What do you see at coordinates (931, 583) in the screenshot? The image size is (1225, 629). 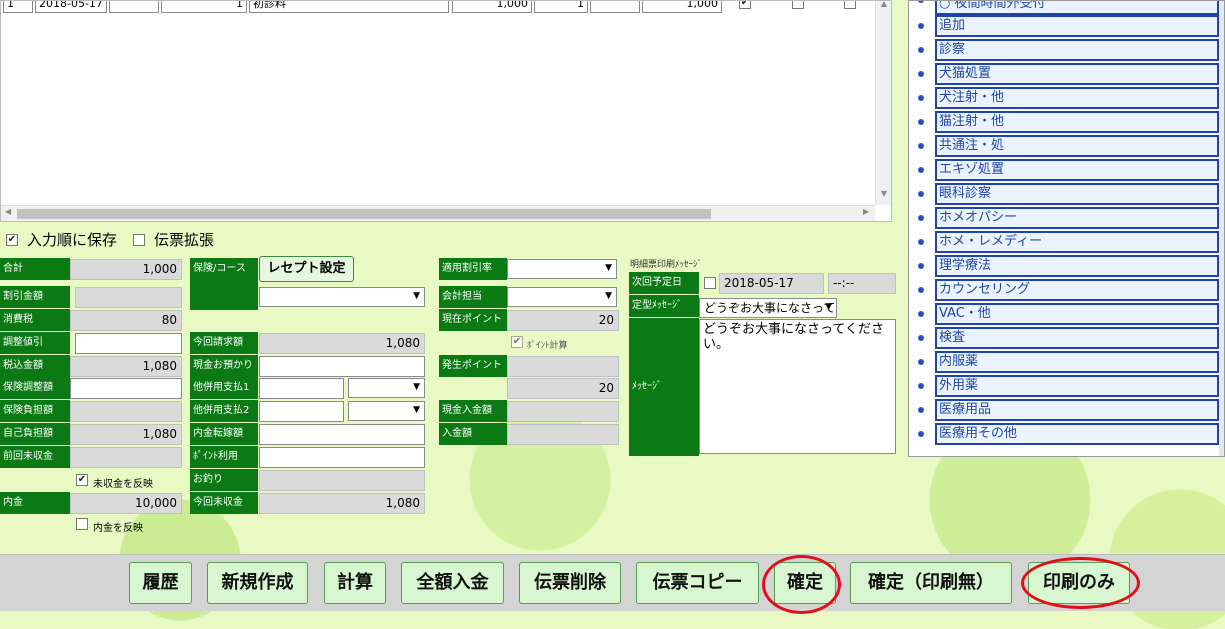 I see `confirm-no-print-button: 確定（印刷無）` at bounding box center [931, 583].